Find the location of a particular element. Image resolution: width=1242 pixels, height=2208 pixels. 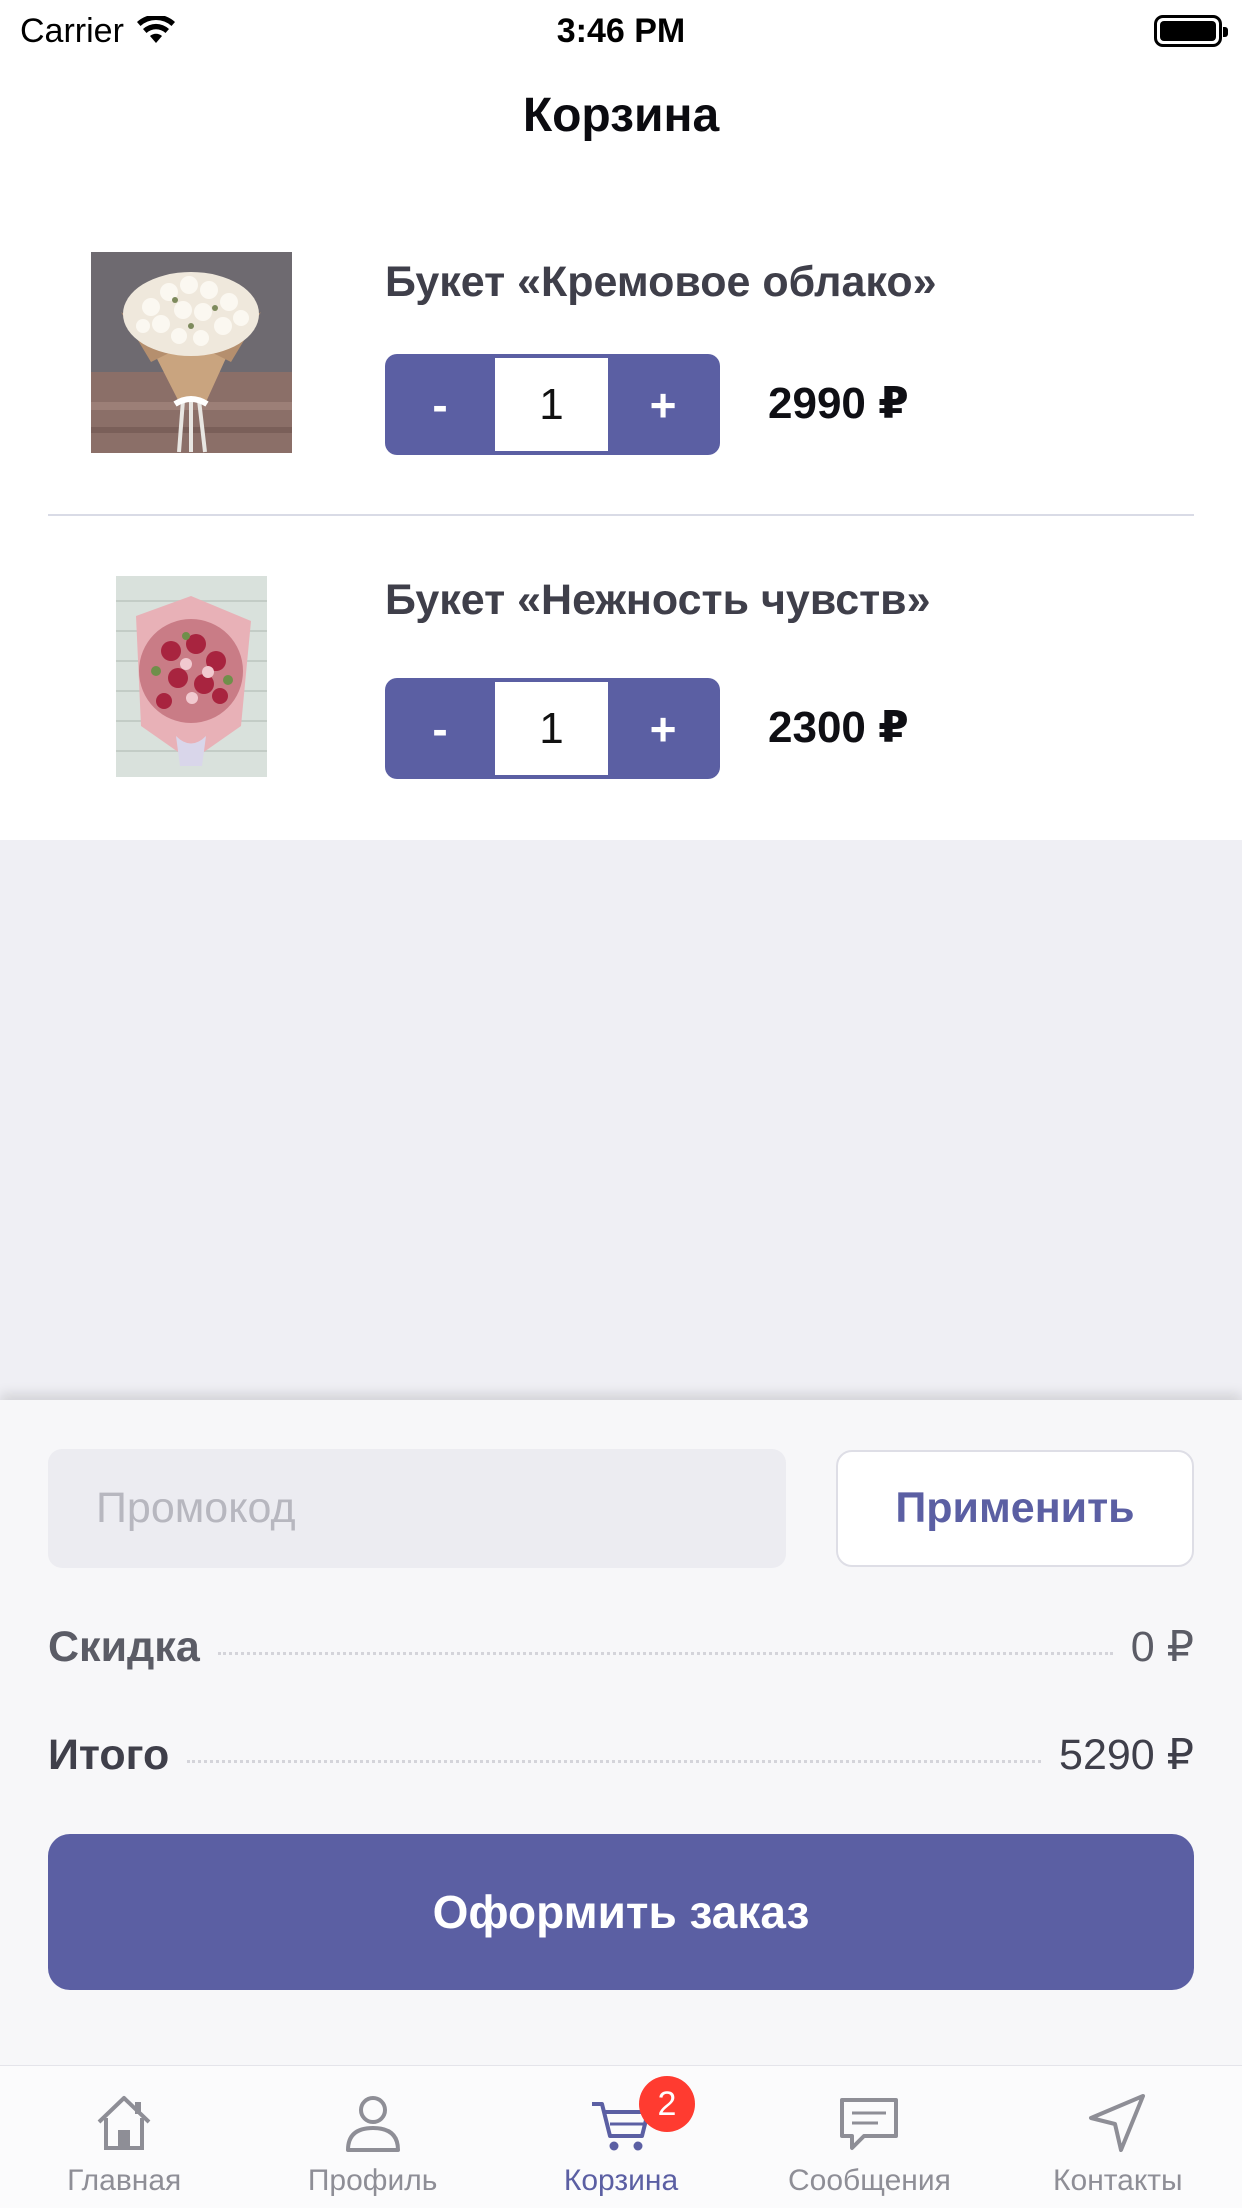

tab-profile: Профиль is located at coordinates (372, 2137).